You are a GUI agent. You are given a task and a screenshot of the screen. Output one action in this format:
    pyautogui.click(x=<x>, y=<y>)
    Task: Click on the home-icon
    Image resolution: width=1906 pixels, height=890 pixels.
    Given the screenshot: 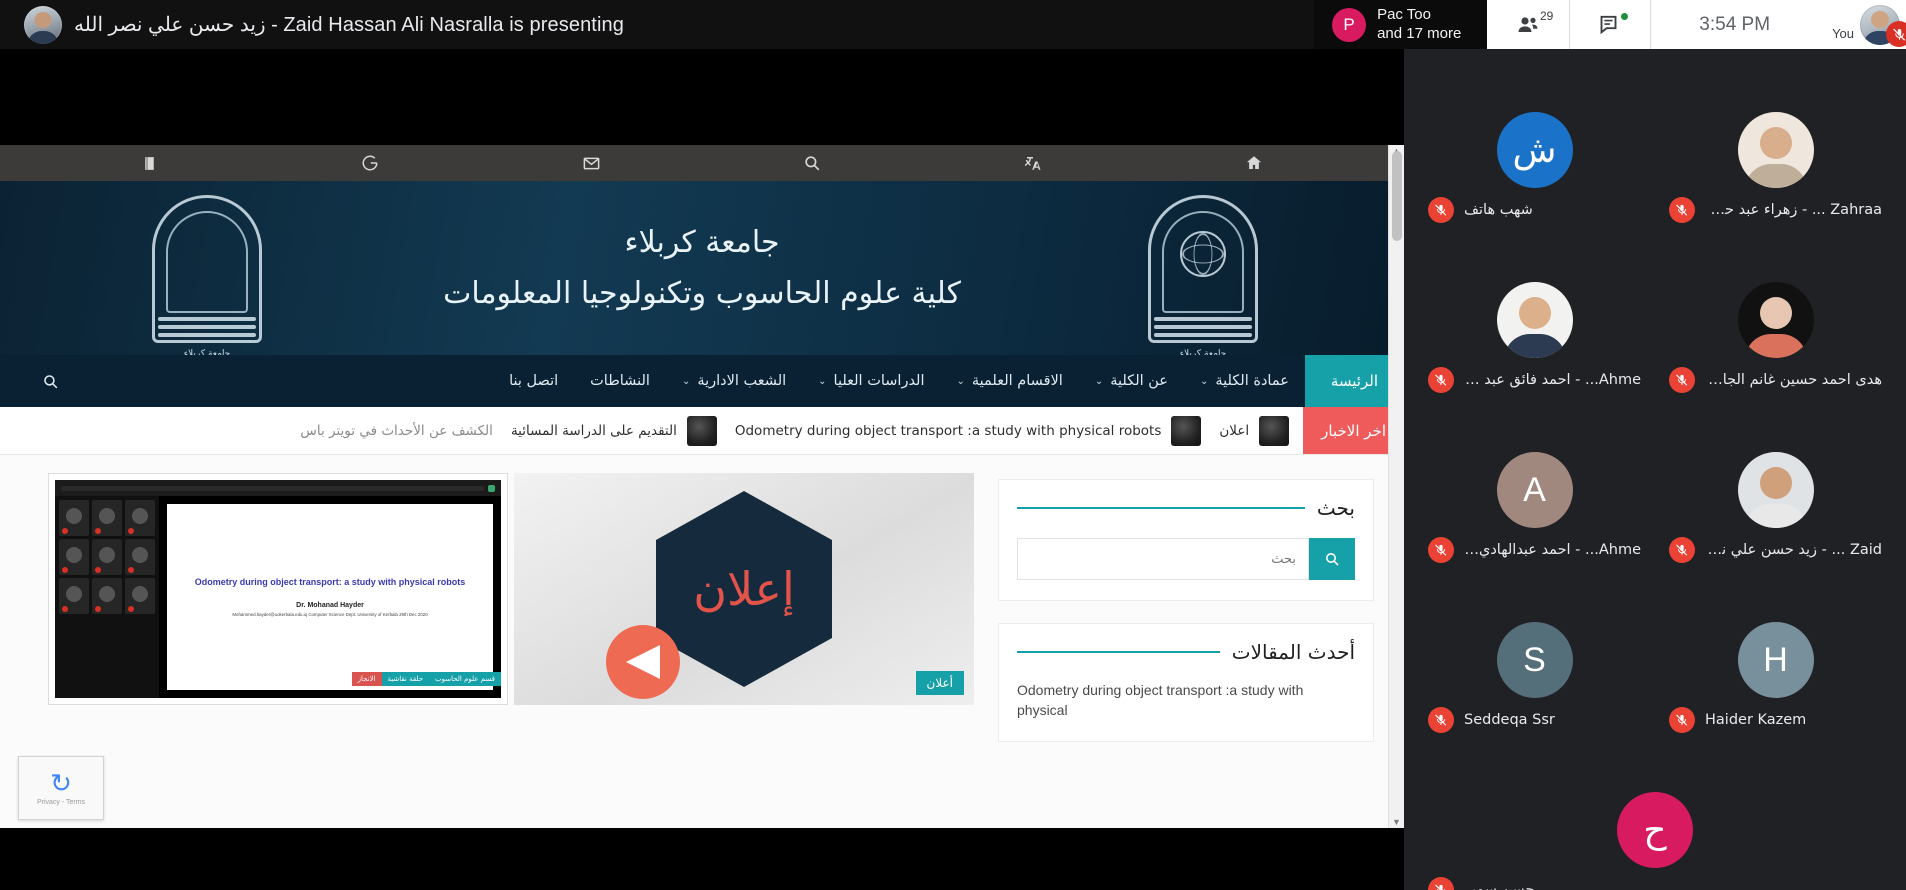 What is the action you would take?
    pyautogui.click(x=1254, y=163)
    